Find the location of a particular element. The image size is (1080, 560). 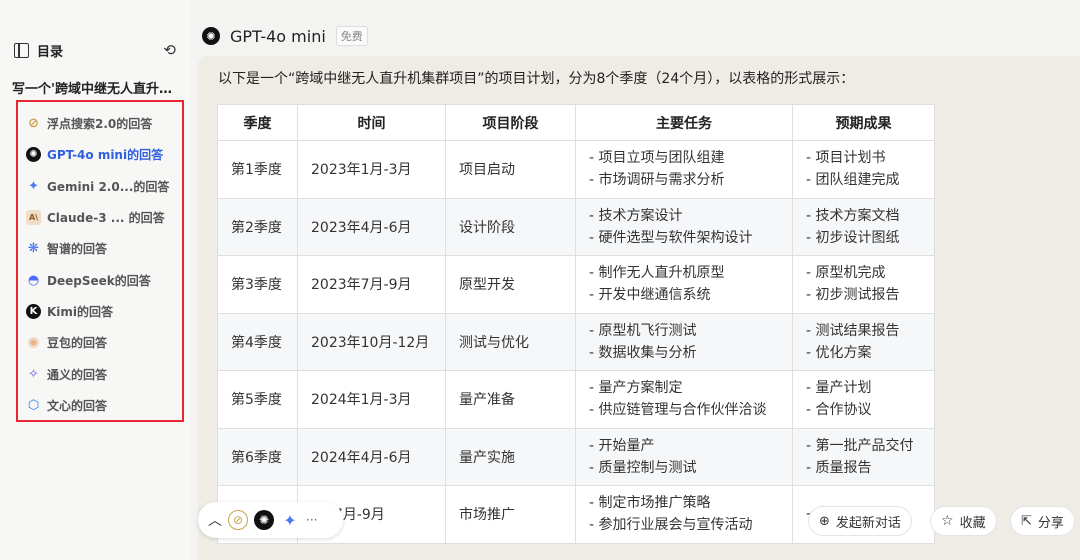

cell-tasks: - 开始量产 - 质量控制与测试 is located at coordinates (684, 456).